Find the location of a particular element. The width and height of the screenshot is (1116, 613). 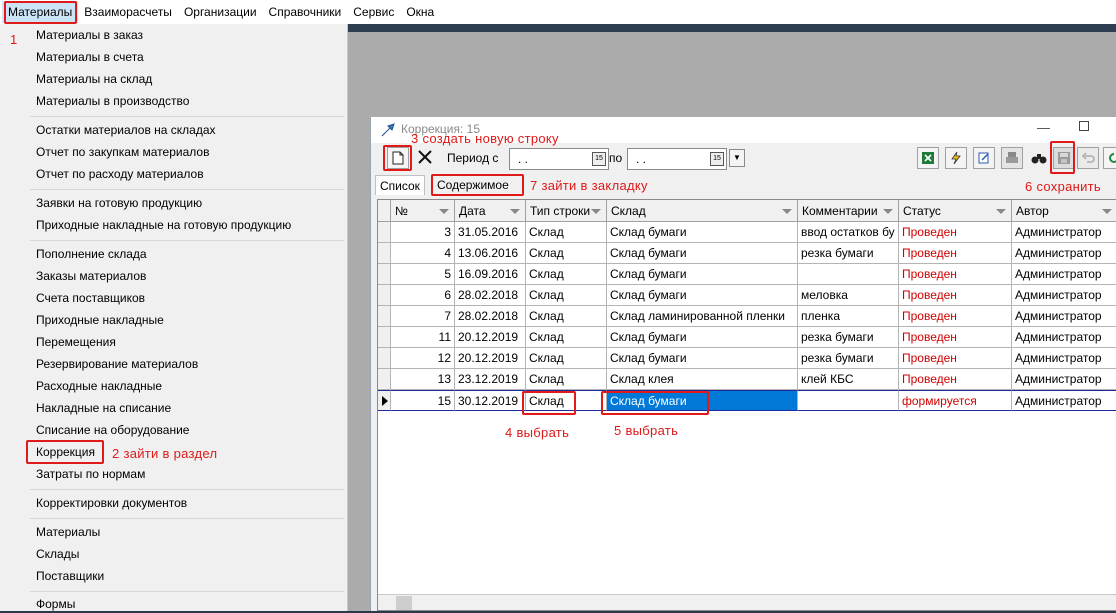

menu-windows: Окна is located at coordinates (420, 12).